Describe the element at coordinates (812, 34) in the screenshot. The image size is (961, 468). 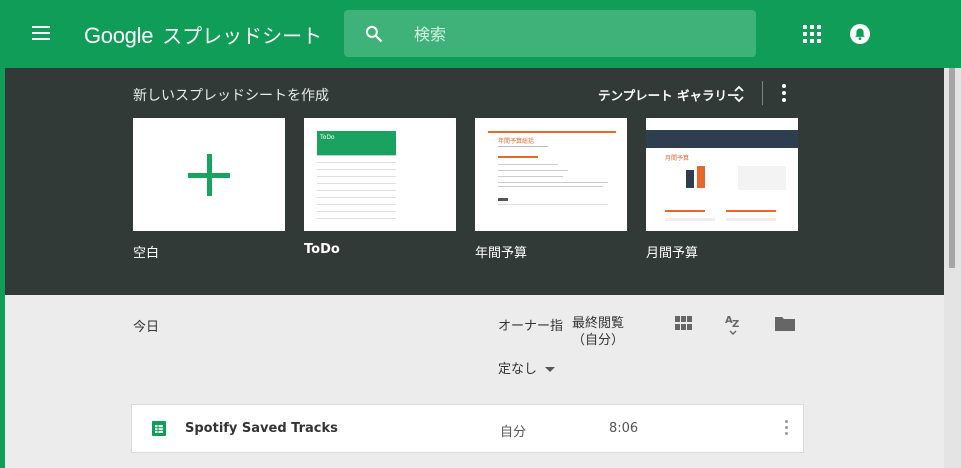
I see `google-apps-icon` at that location.